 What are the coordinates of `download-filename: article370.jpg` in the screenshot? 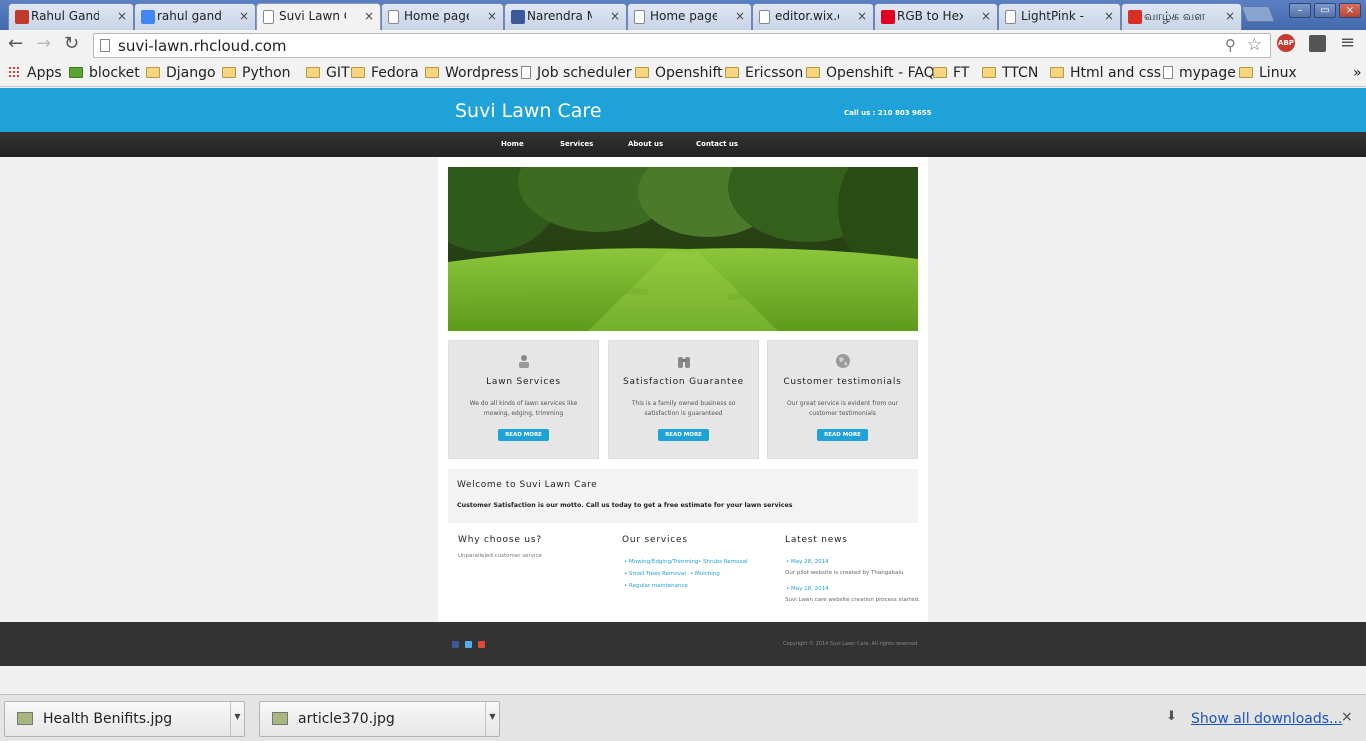 It's located at (346, 719).